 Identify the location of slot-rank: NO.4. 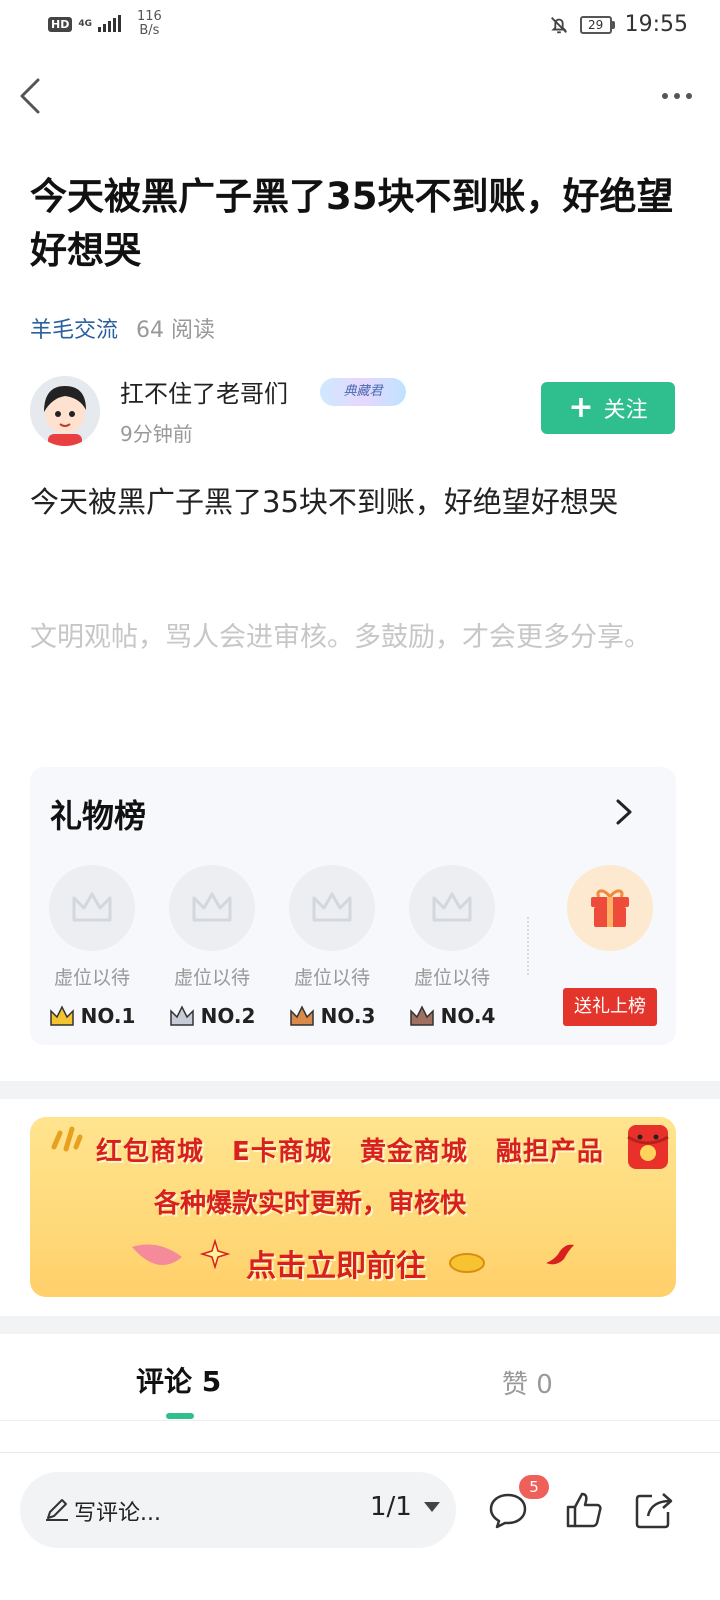
(452, 1016).